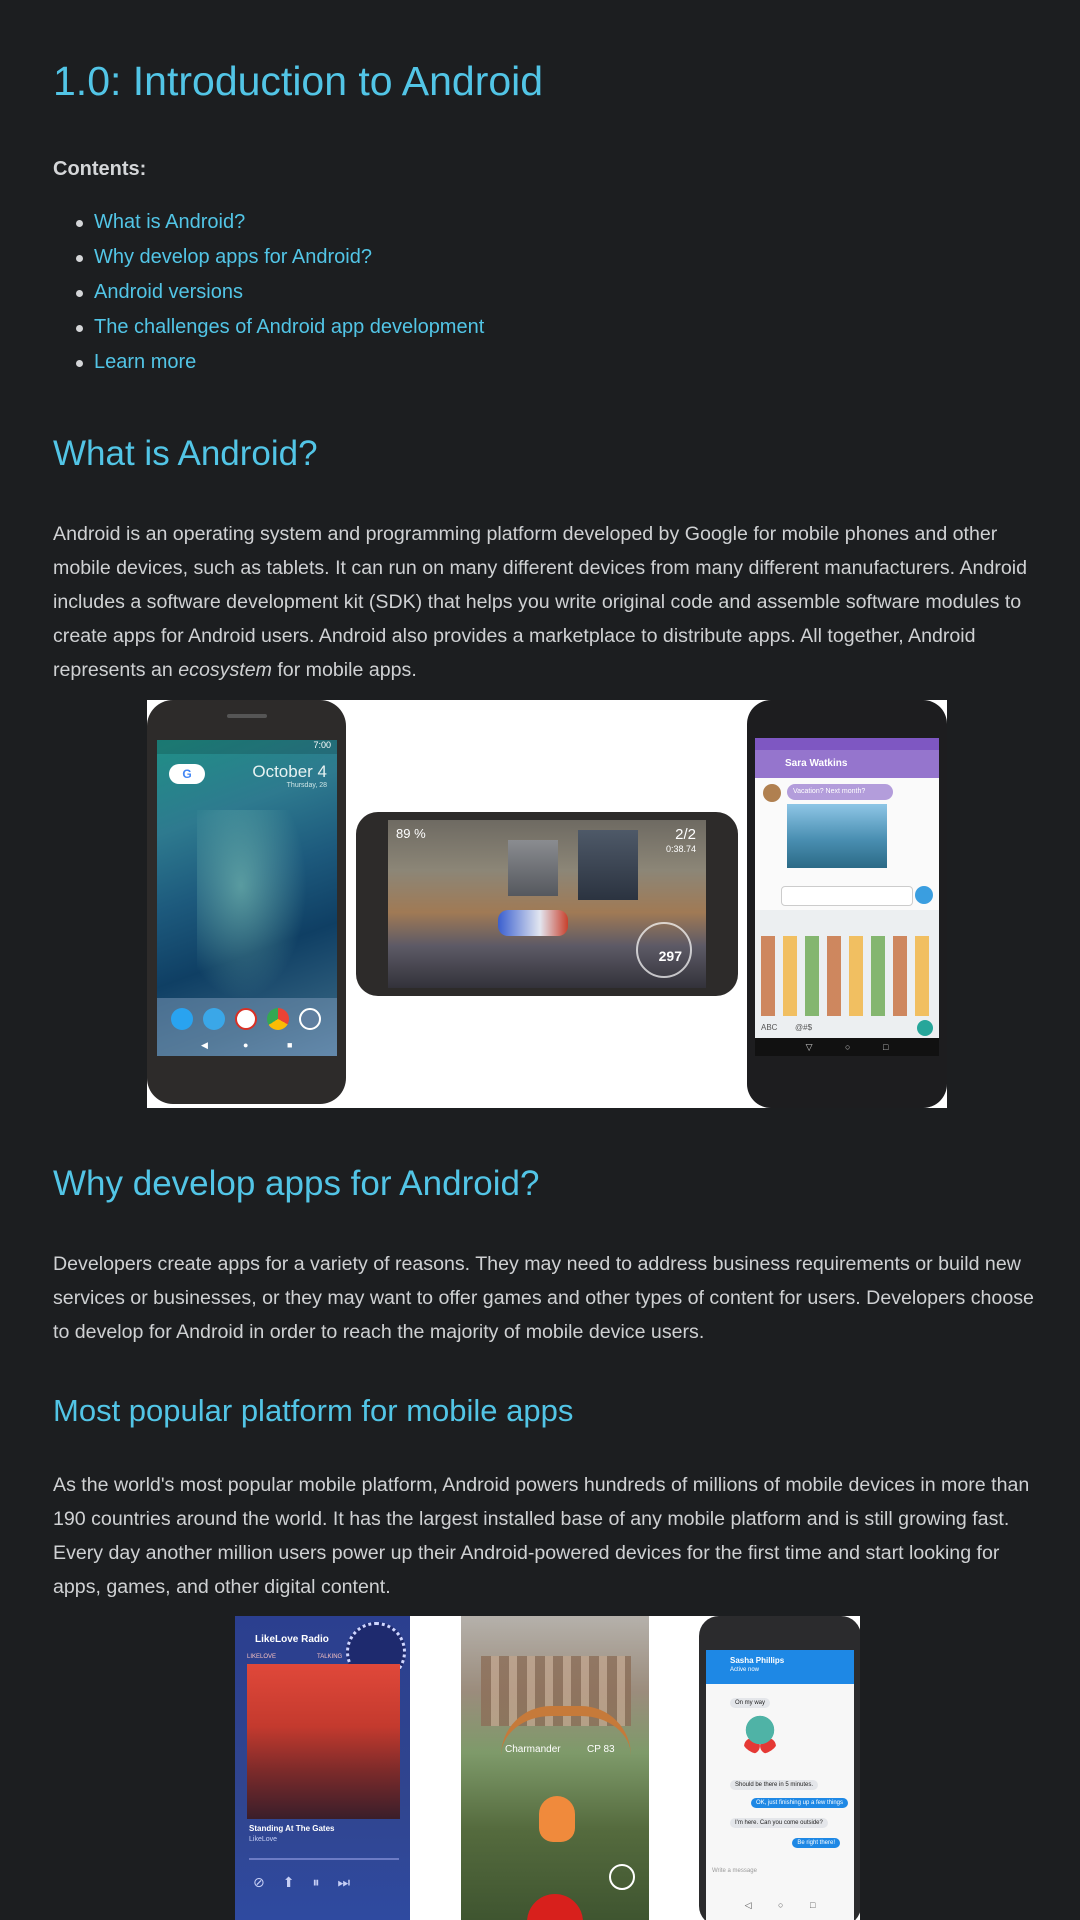  I want to click on keyboard-enter-icon, so click(925, 1028).